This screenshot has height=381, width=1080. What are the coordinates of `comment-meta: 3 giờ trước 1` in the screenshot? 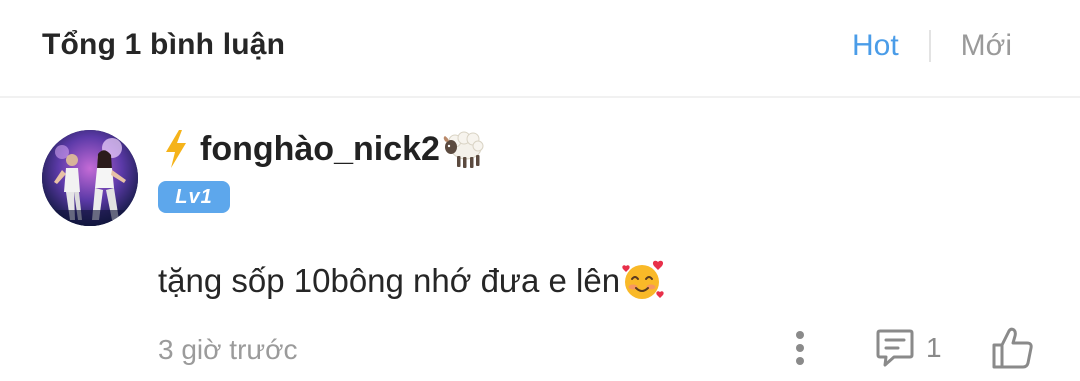 It's located at (540, 351).